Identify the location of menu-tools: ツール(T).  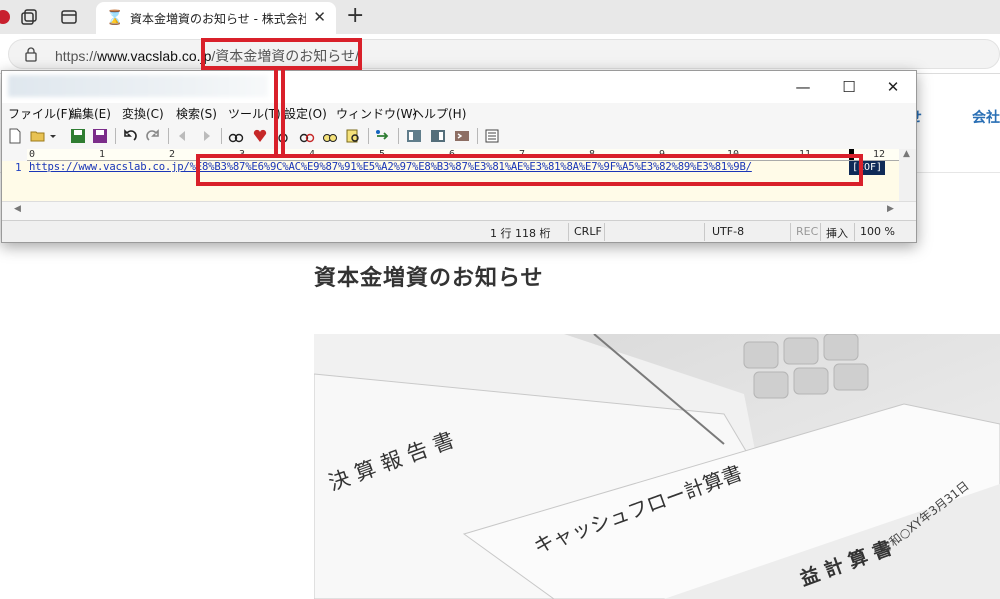
(254, 113).